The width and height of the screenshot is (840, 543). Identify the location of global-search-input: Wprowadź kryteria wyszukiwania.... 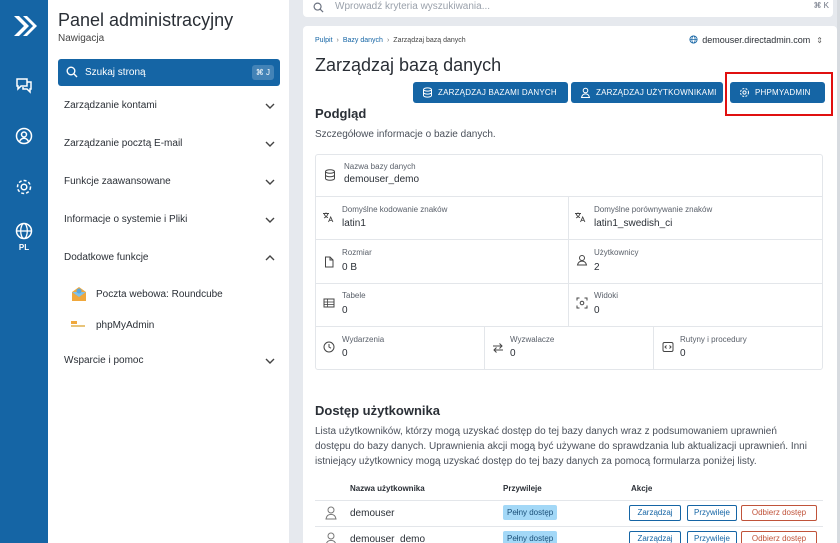
(412, 6).